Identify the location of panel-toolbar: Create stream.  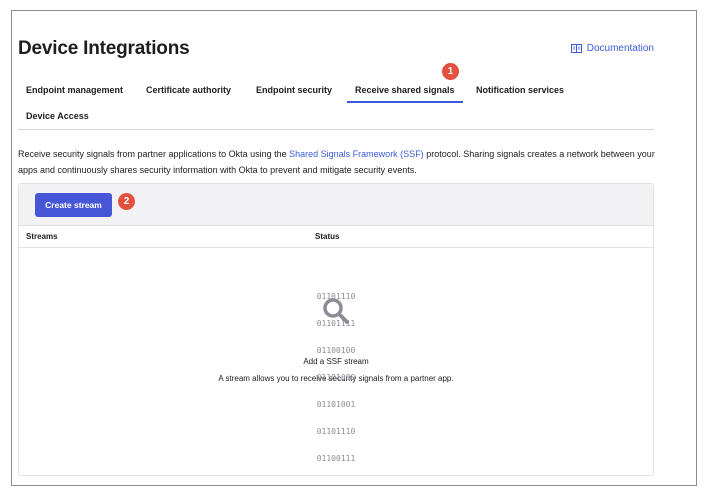
(336, 205).